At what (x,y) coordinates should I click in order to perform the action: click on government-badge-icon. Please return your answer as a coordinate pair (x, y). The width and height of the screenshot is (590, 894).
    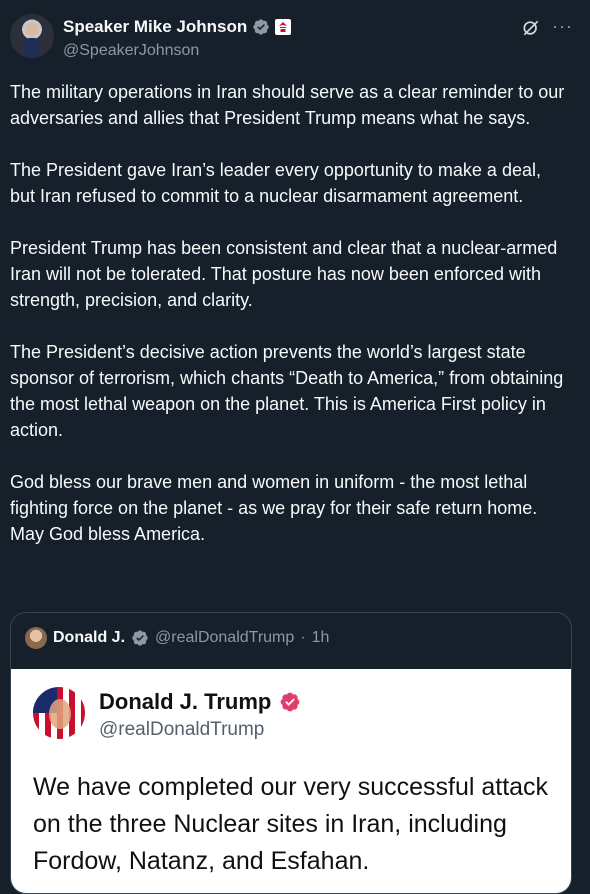
    Looking at the image, I should click on (283, 27).